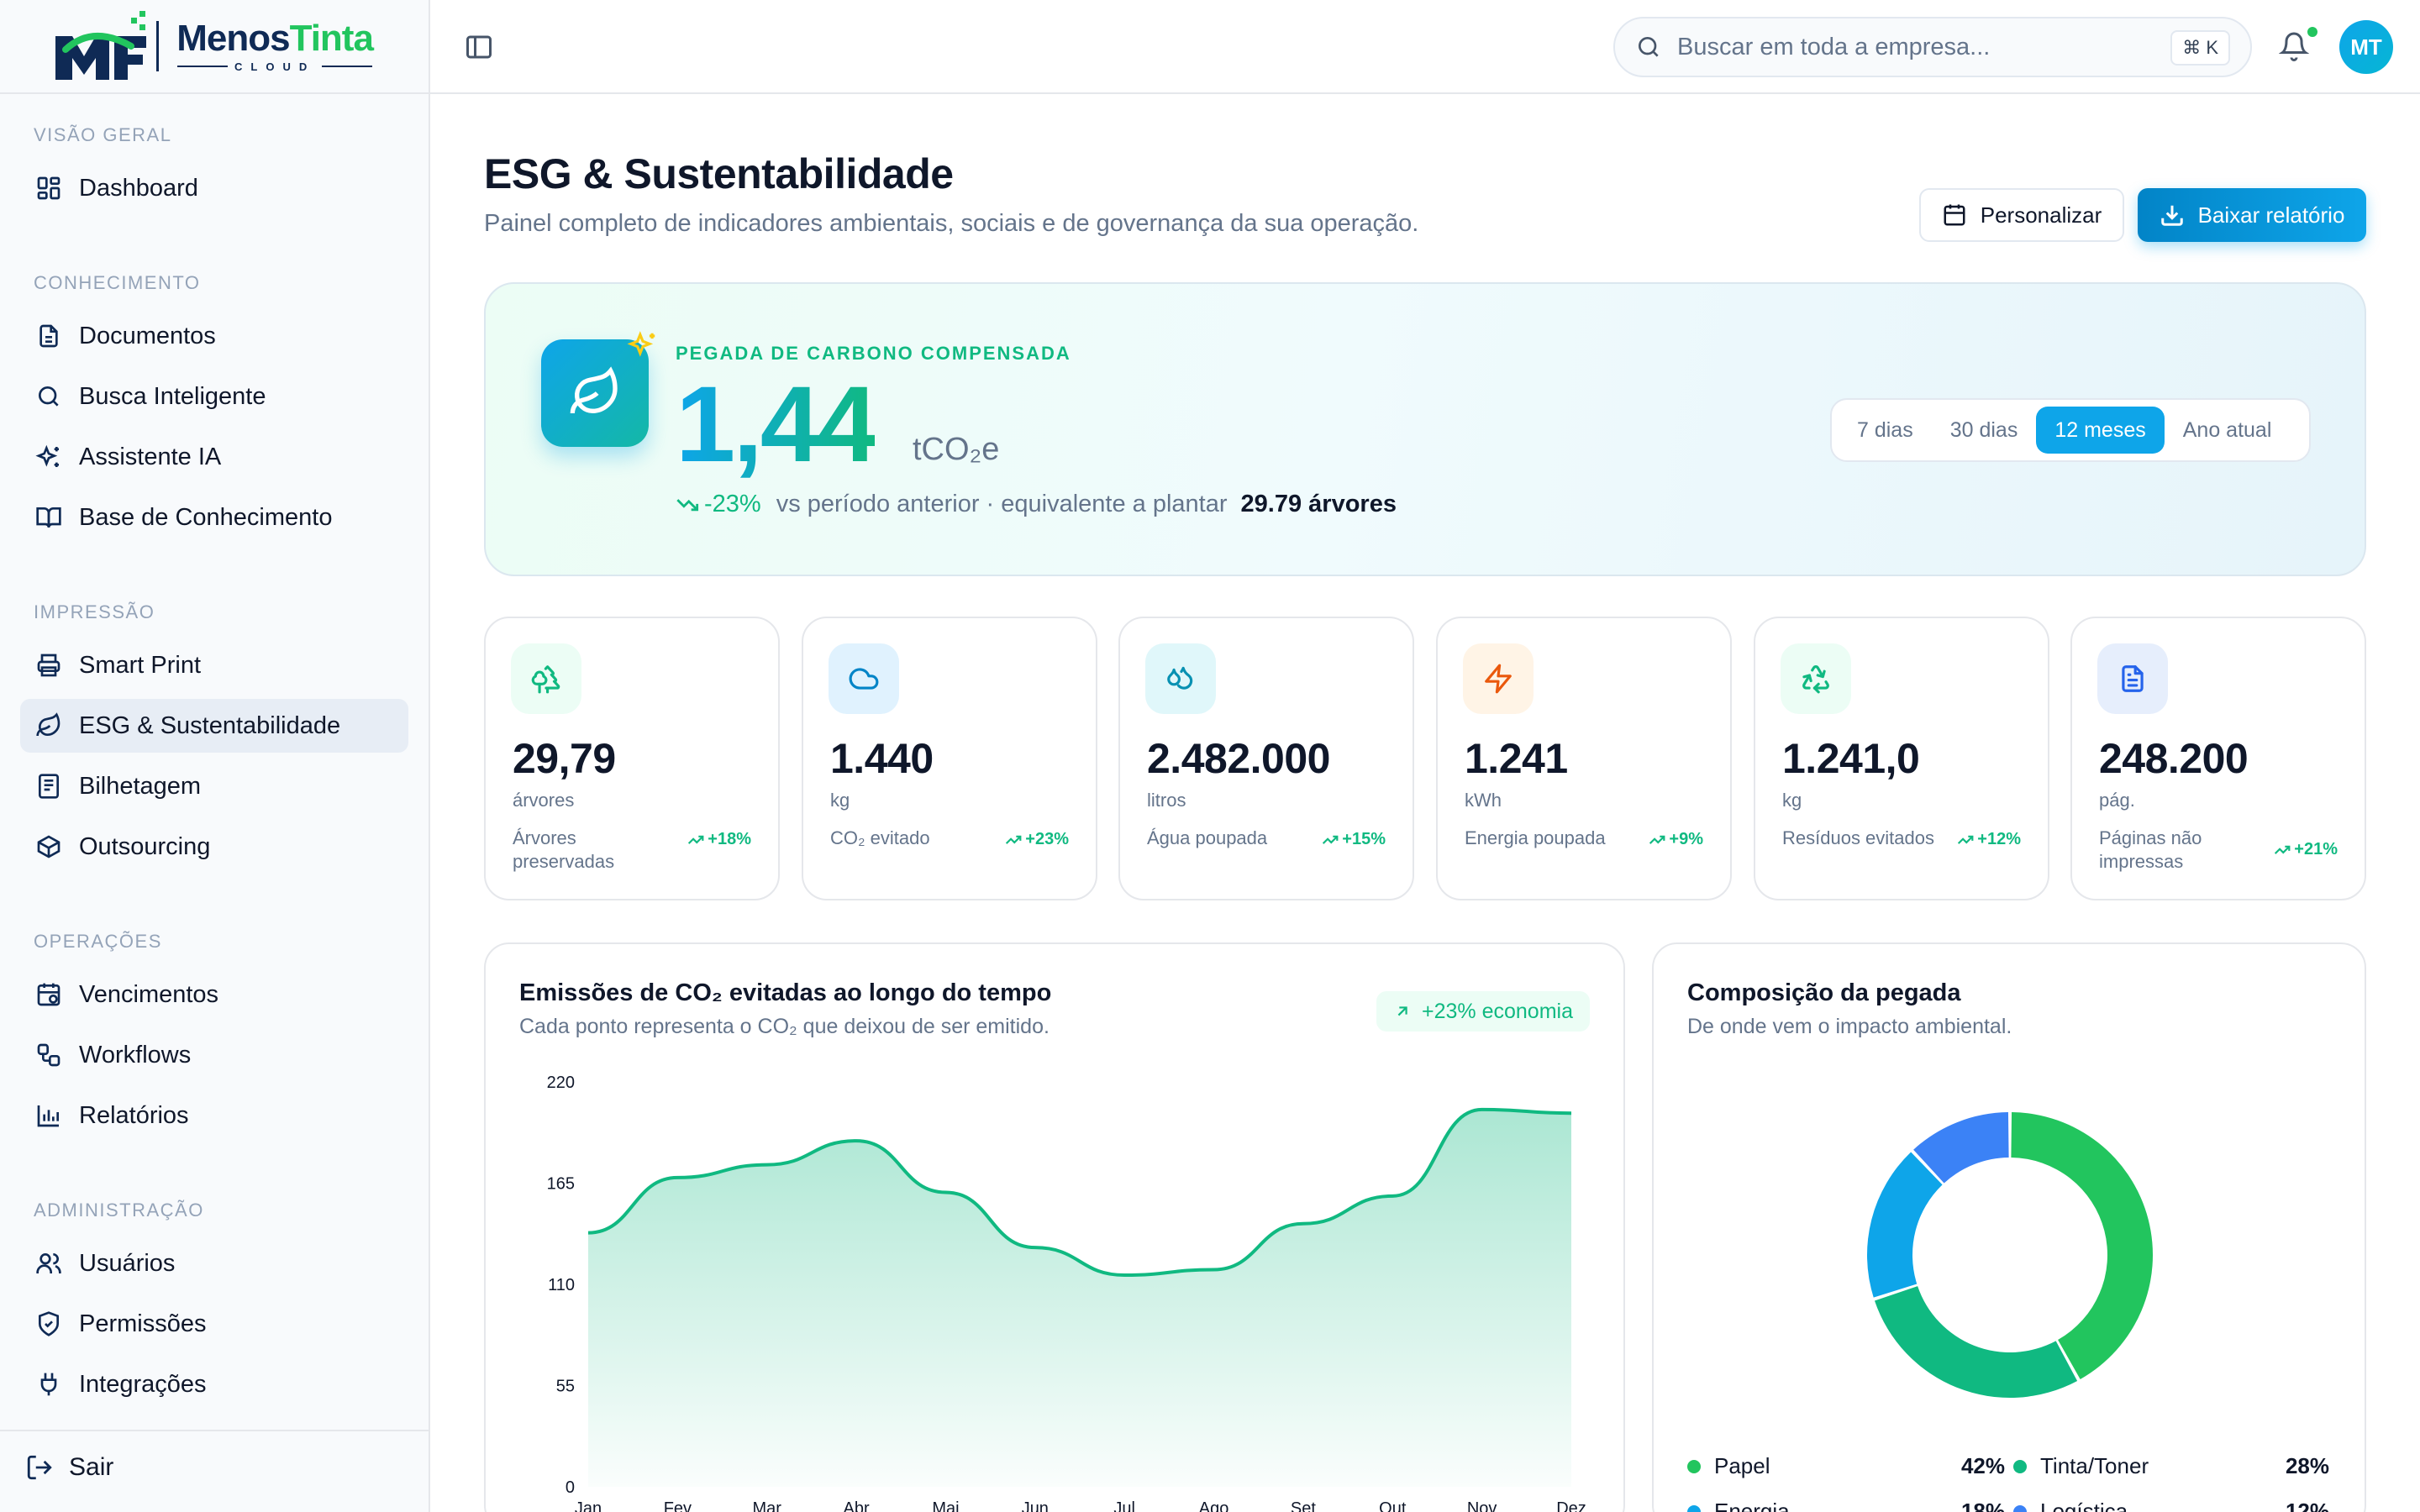 The image size is (2420, 1512). Describe the element at coordinates (214, 665) in the screenshot. I see `sidebar-item-smart-print: Smart Print` at that location.